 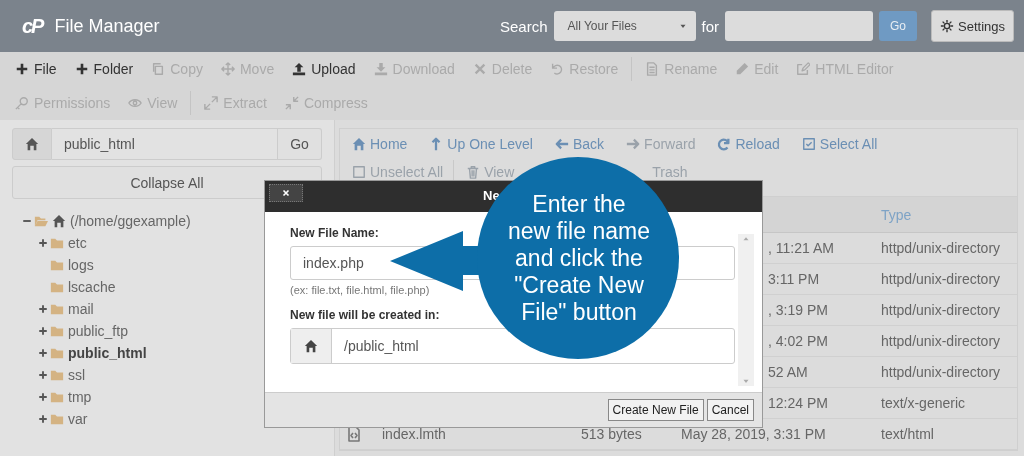 I want to click on nav-button: Back, so click(x=579, y=144).